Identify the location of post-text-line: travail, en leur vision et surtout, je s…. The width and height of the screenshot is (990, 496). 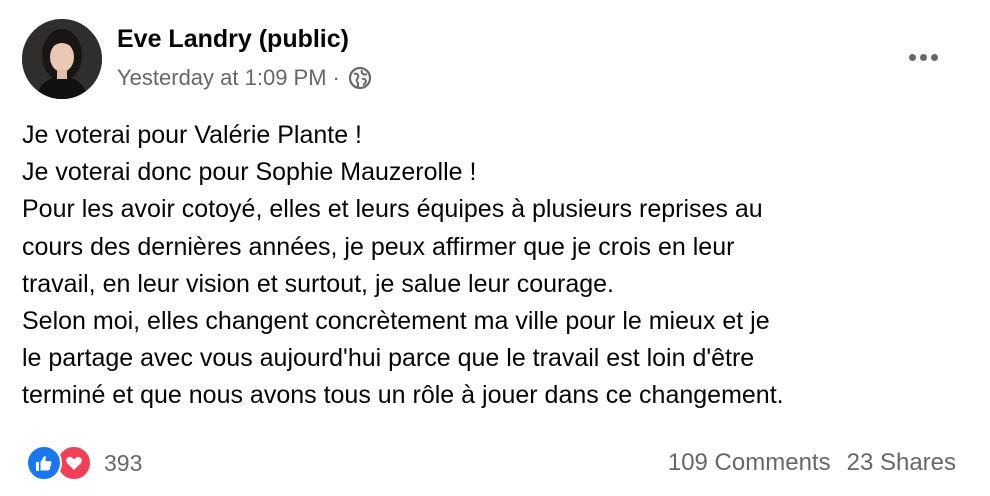
(318, 283).